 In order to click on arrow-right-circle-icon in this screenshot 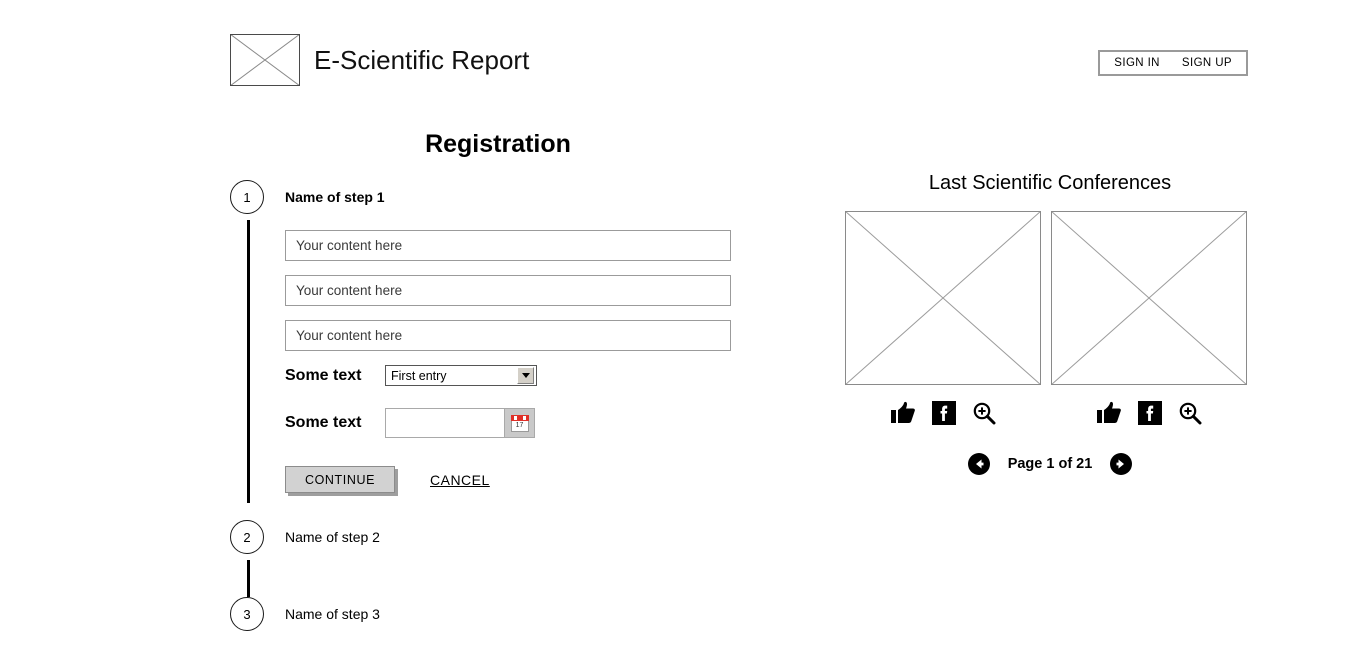, I will do `click(1121, 464)`.